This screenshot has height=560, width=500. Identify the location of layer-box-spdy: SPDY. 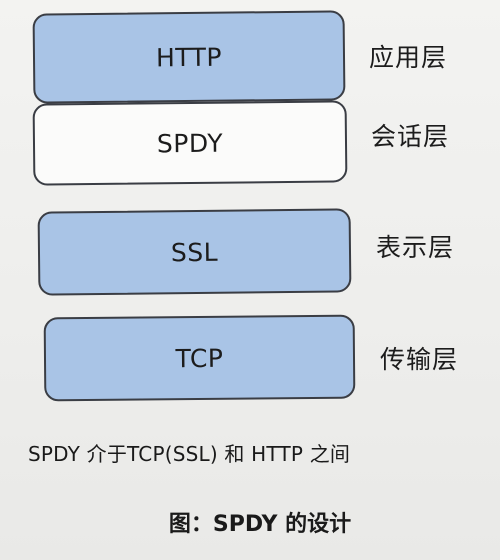
(190, 143).